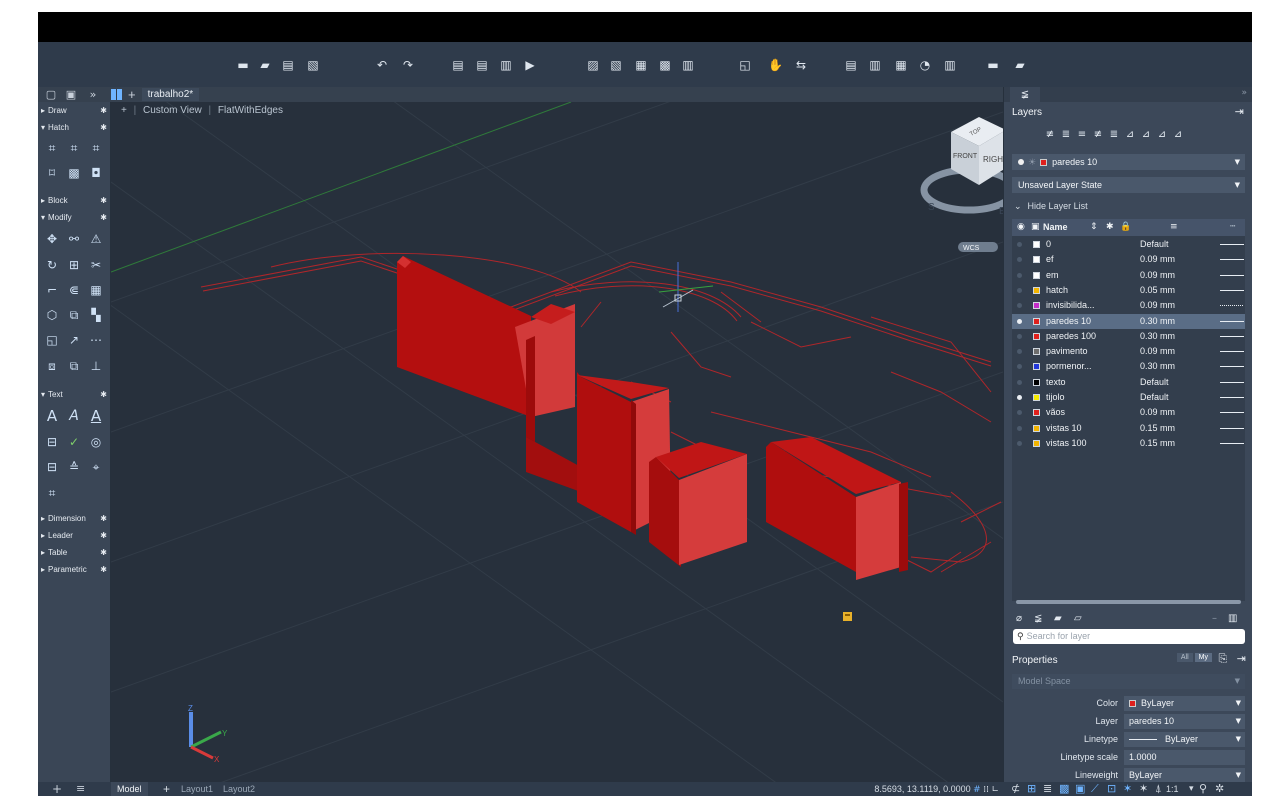 The image size is (1281, 796). I want to click on new-layer-vp-icon: ≣, so click(1066, 135).